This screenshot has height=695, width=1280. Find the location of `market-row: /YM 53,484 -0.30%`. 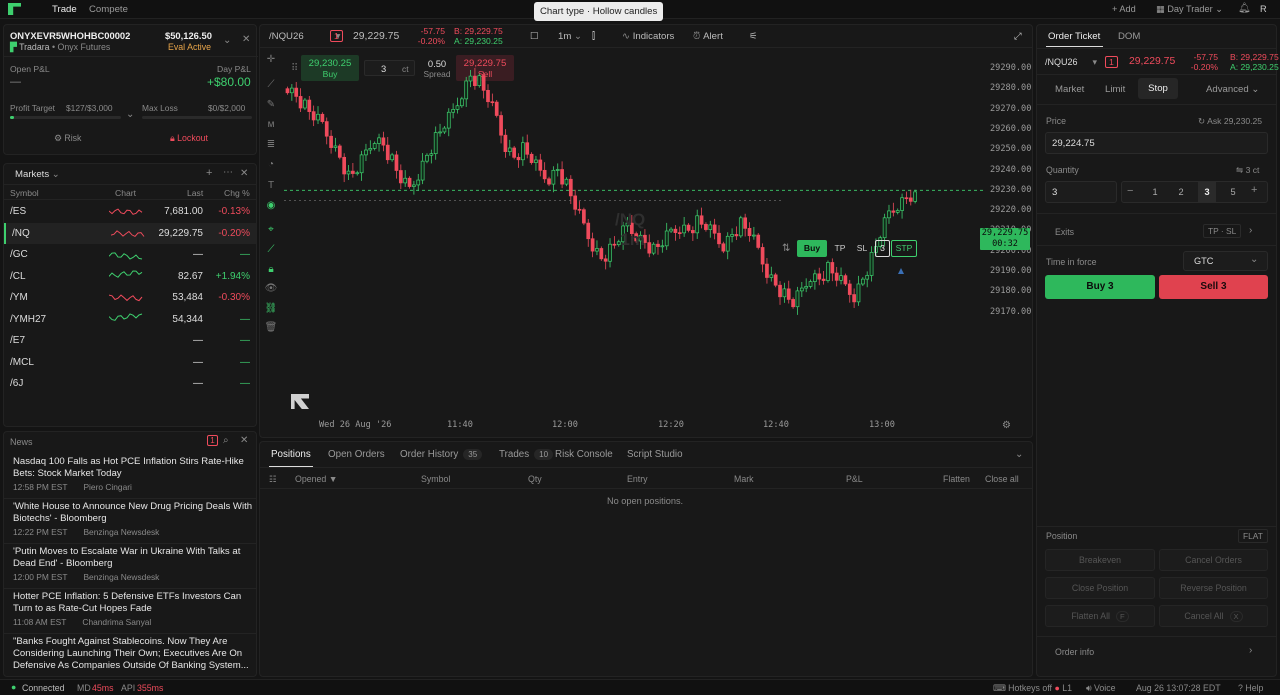

market-row: /YM 53,484 -0.30% is located at coordinates (130, 297).